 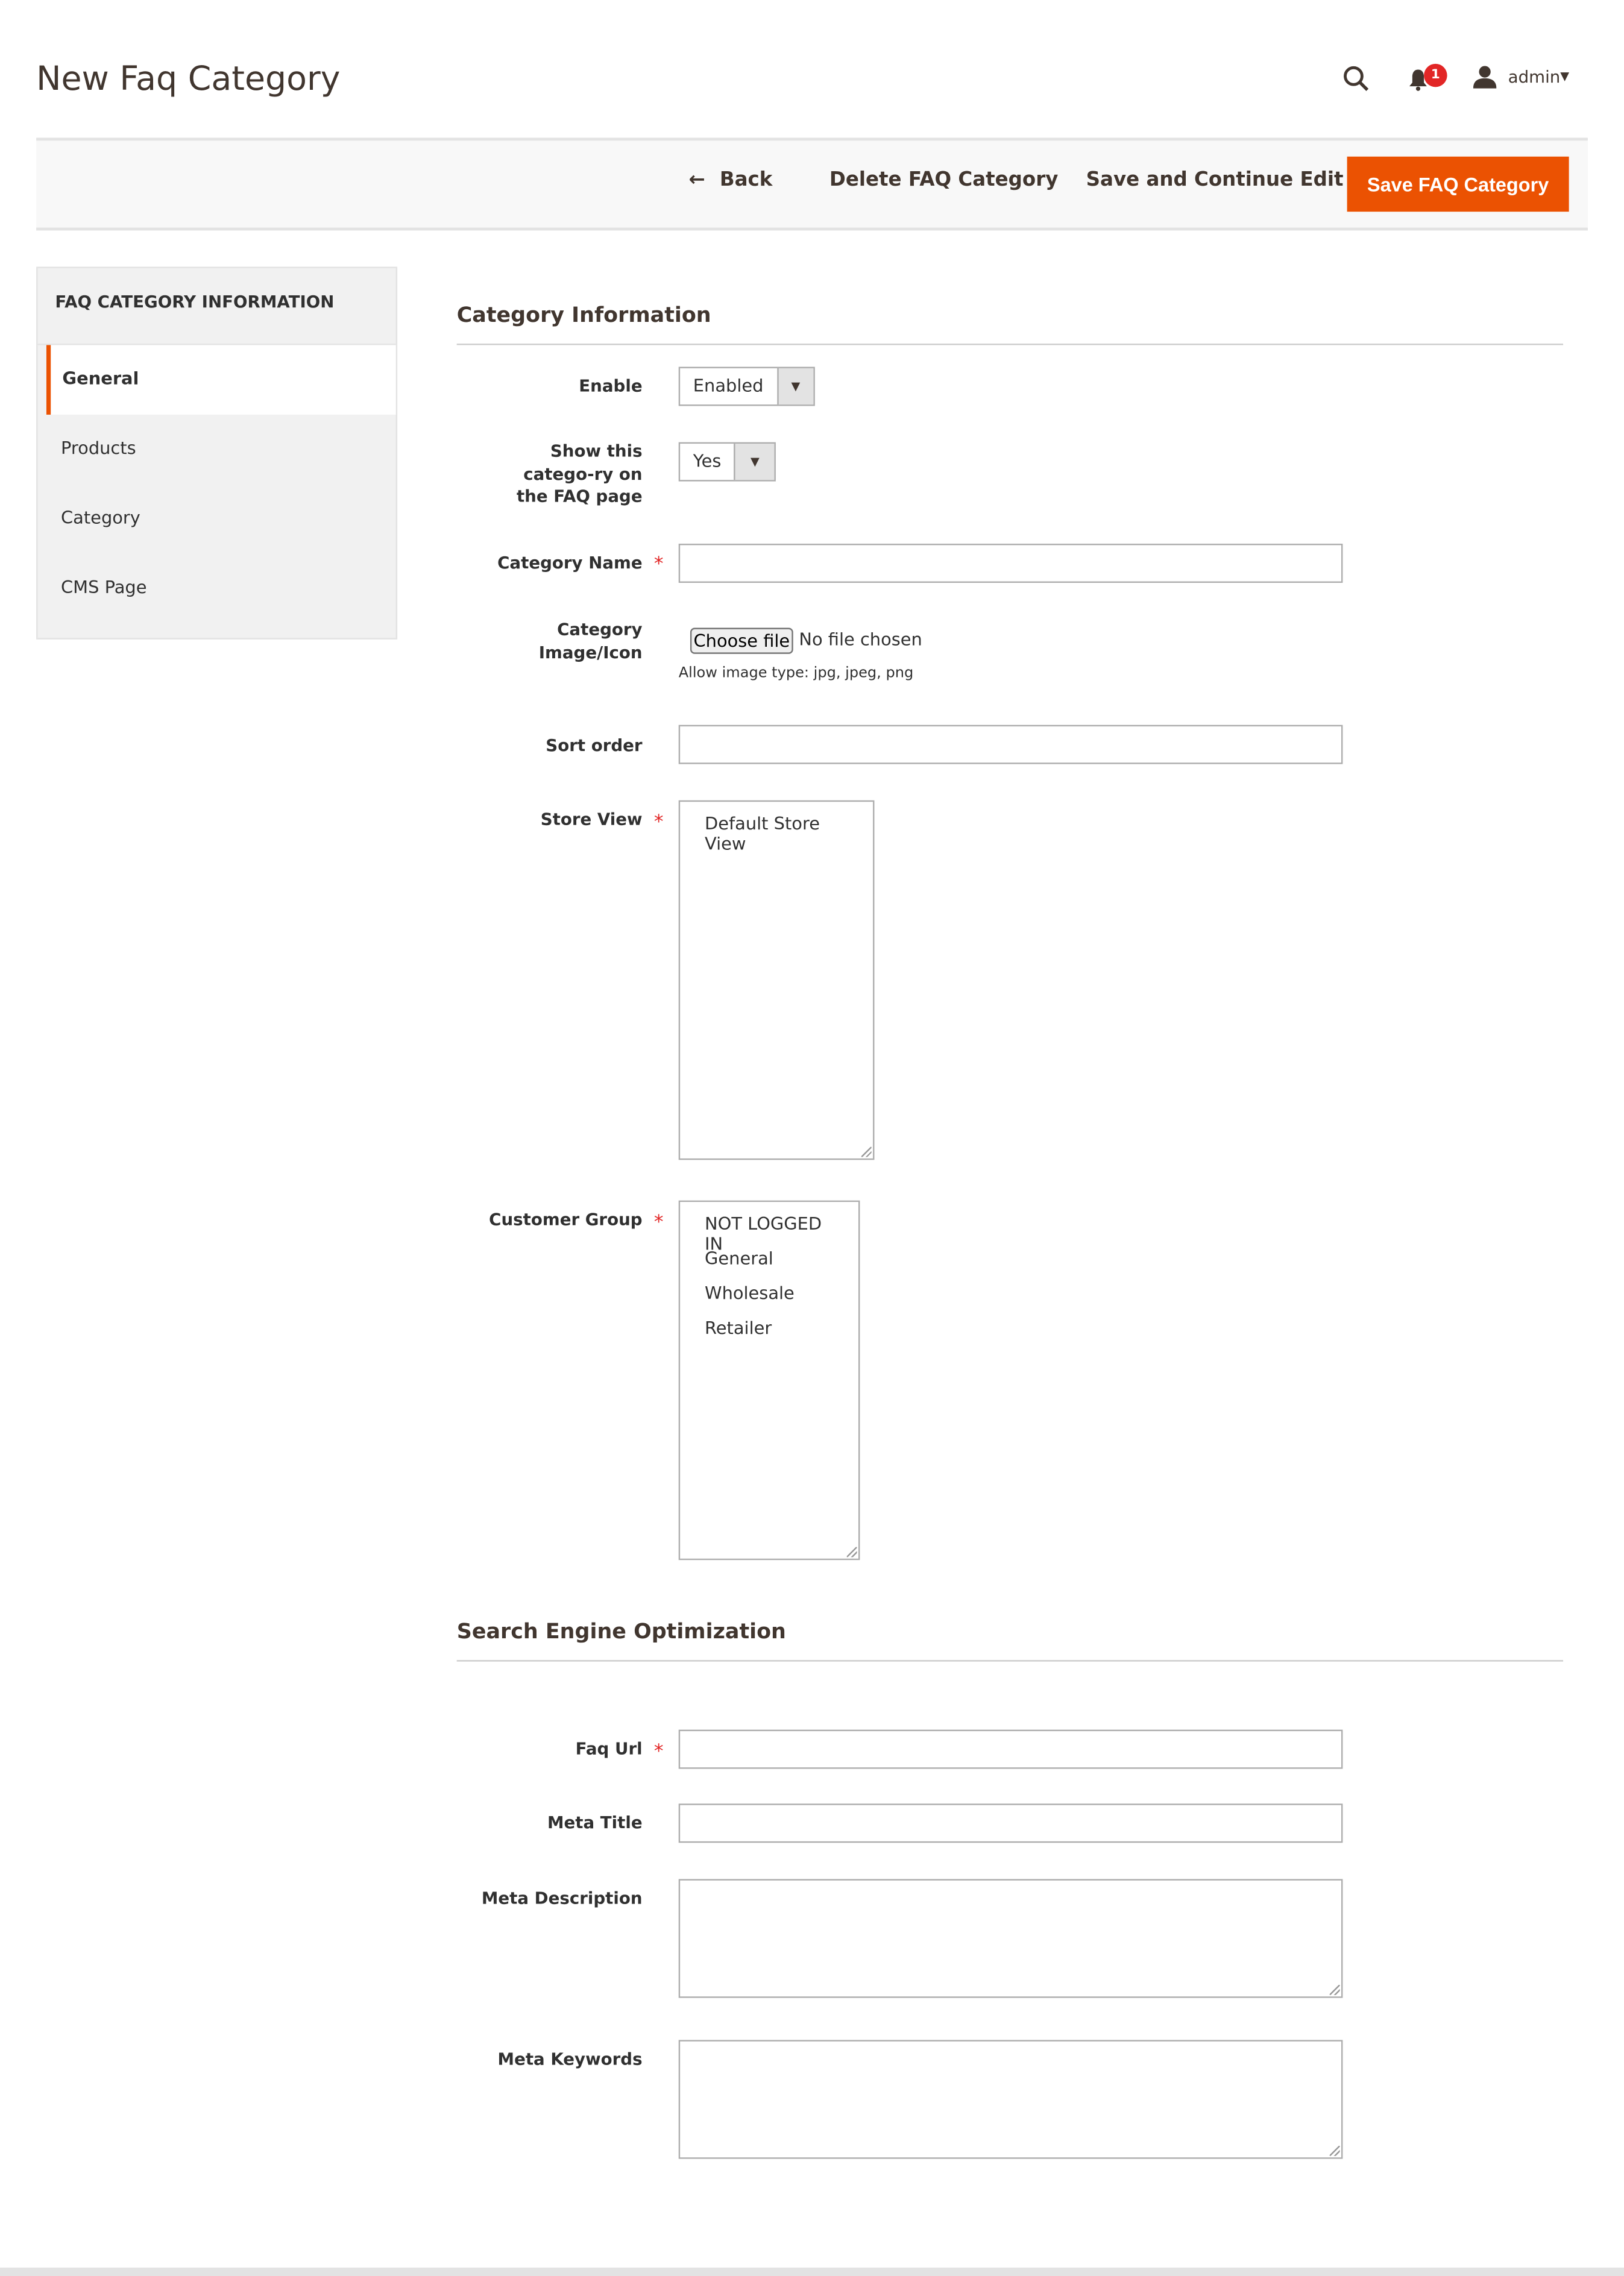 I want to click on category-image-label: Category Image/Icon, so click(x=590, y=640).